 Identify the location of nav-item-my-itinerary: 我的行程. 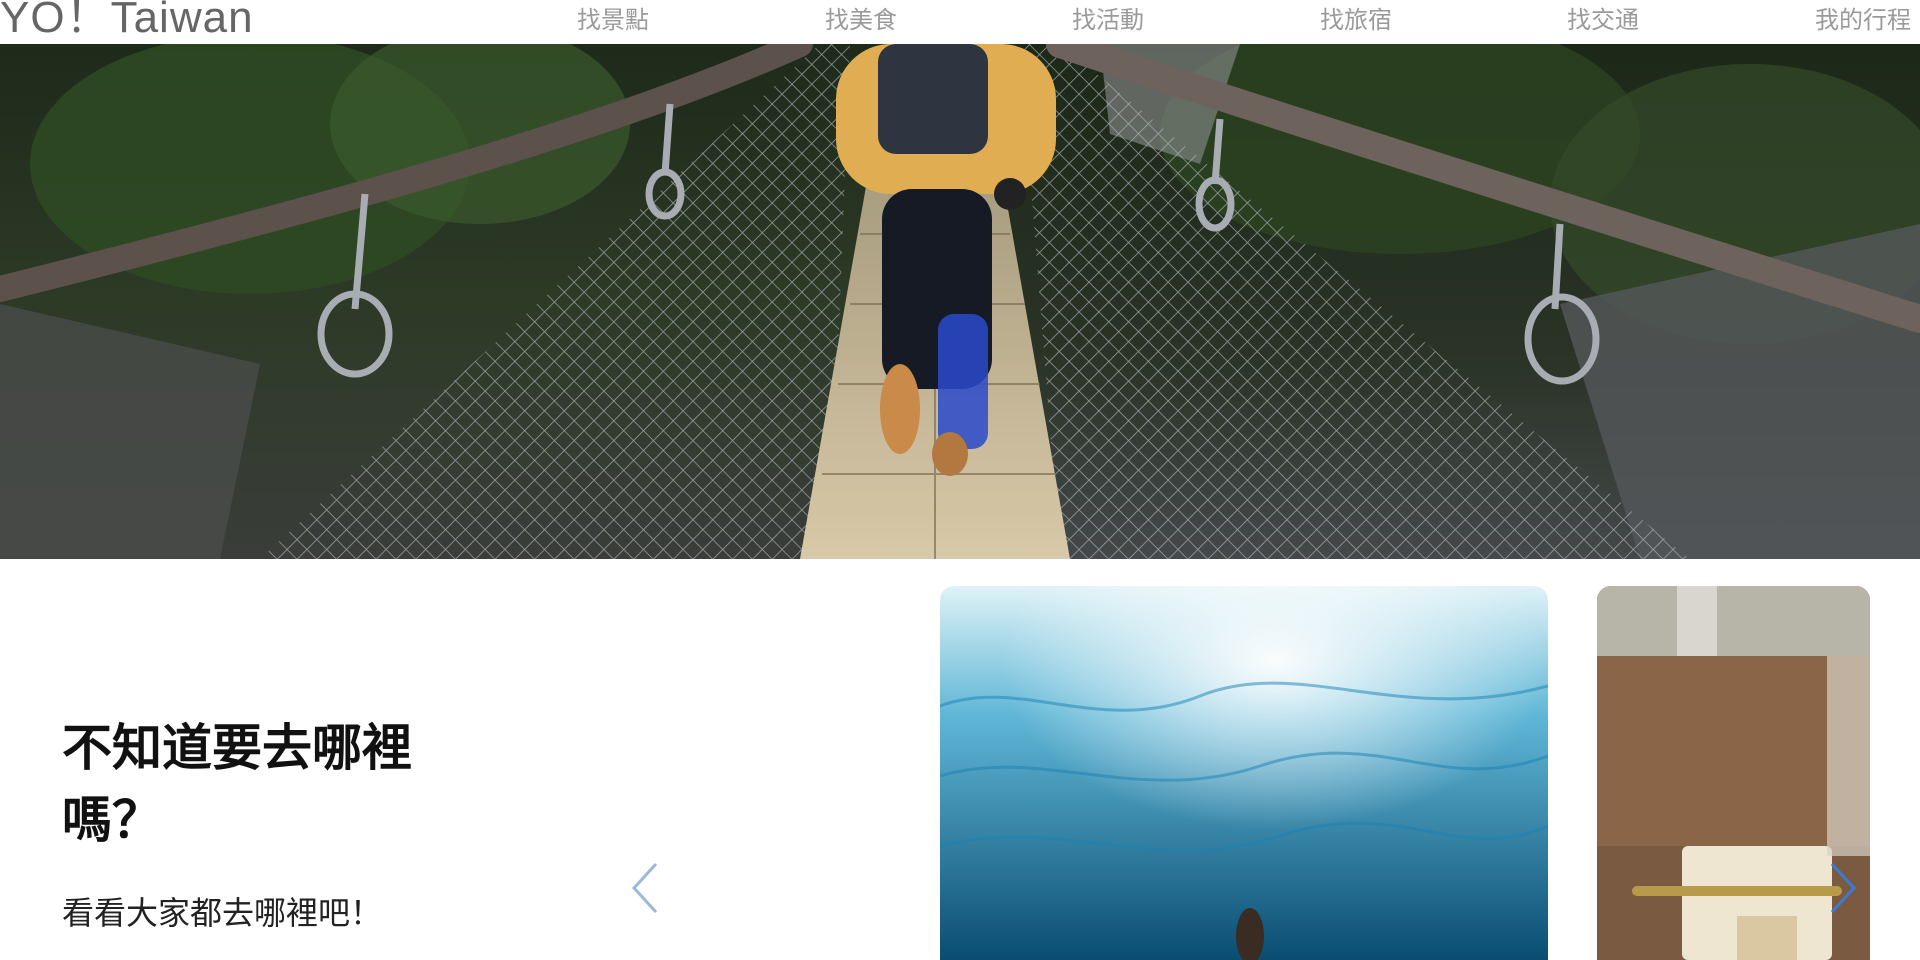
(1863, 20).